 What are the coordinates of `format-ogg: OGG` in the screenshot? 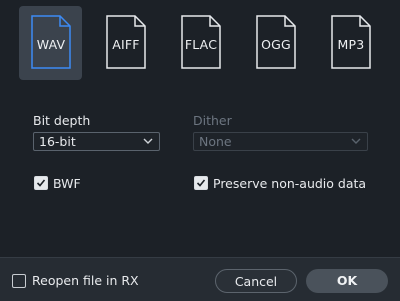 It's located at (275, 43).